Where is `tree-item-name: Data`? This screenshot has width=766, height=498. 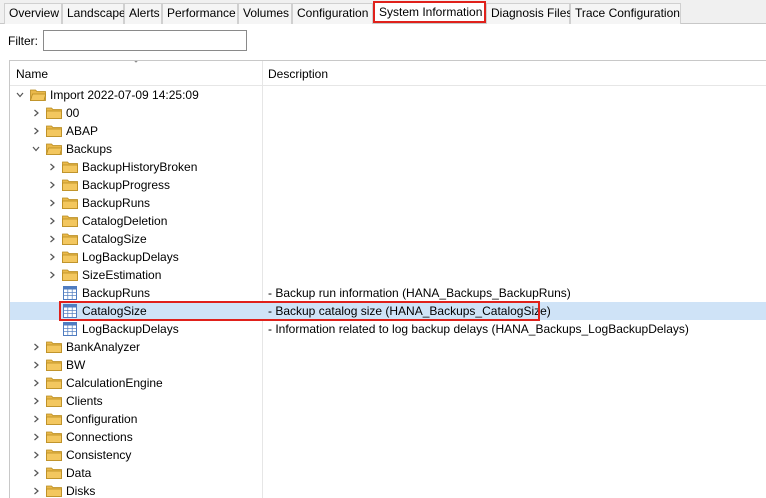
tree-item-name: Data is located at coordinates (79, 473).